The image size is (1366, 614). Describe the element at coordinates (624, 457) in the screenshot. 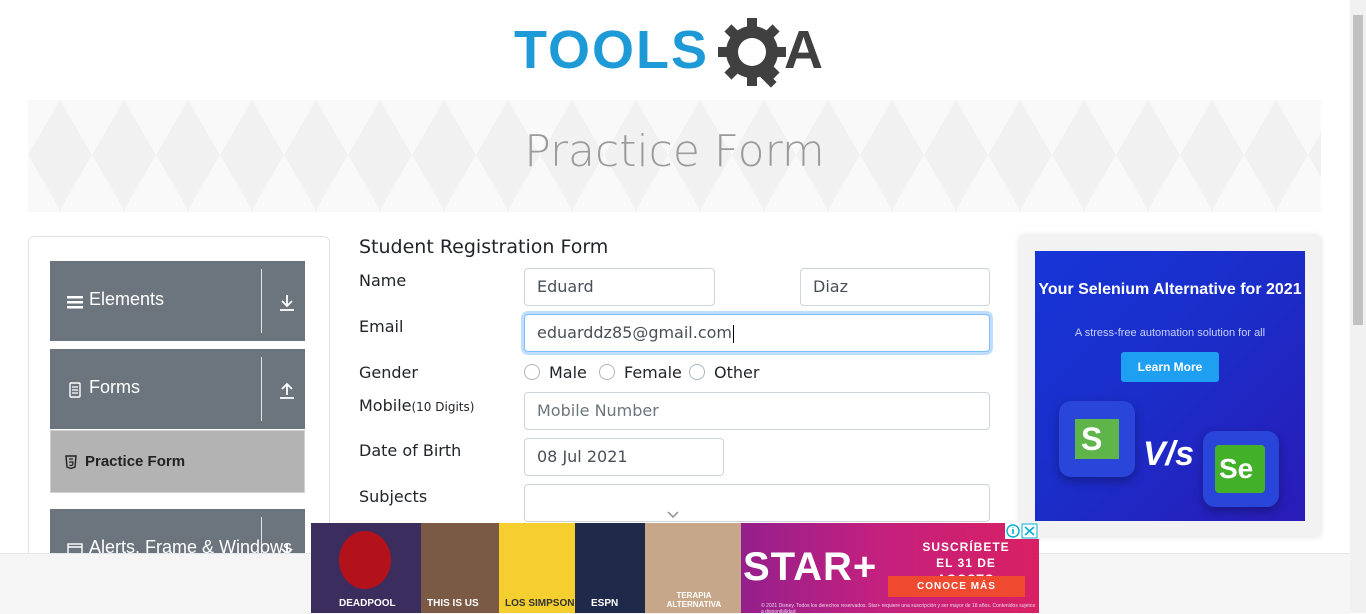

I see `date-of-birth-field: 08 Jul 2021` at that location.